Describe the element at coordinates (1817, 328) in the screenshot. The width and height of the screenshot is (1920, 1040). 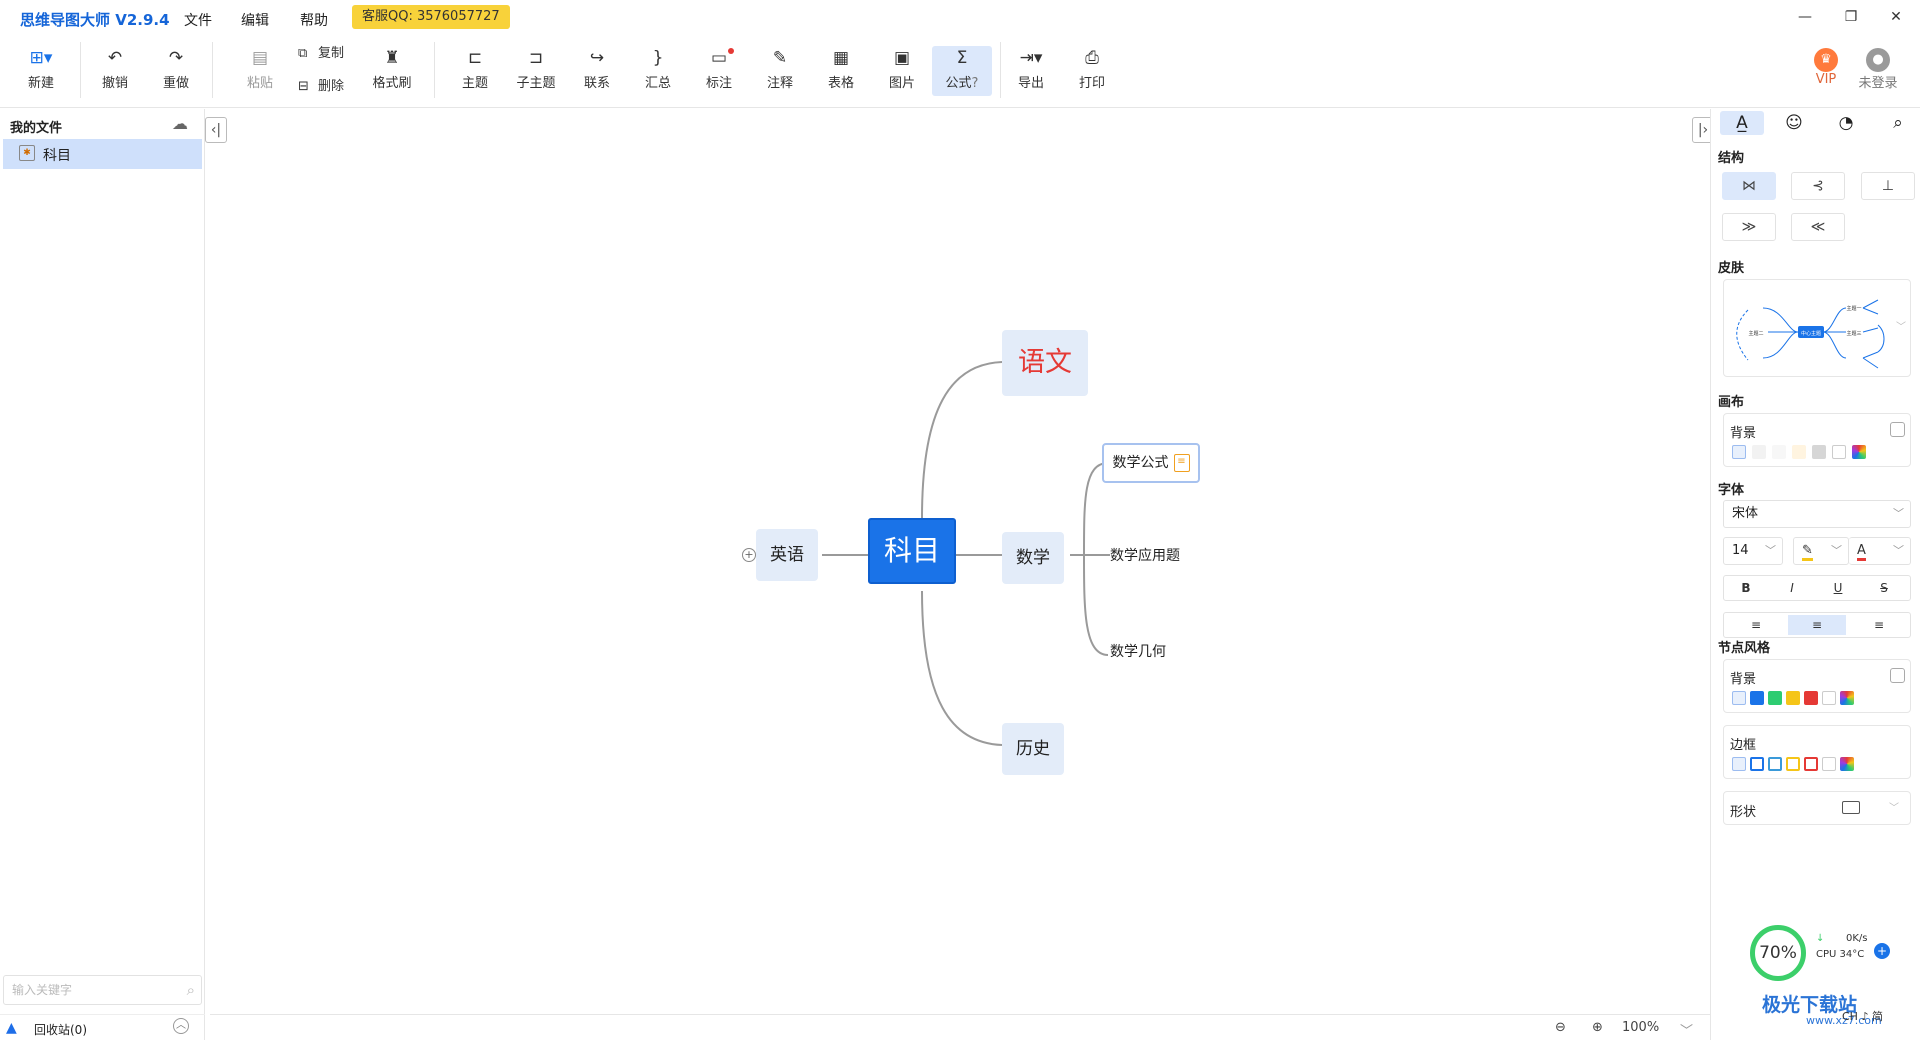
I see `skin-preview-card: 中心主题 主题二 主题一 主题三 ﹀` at that location.